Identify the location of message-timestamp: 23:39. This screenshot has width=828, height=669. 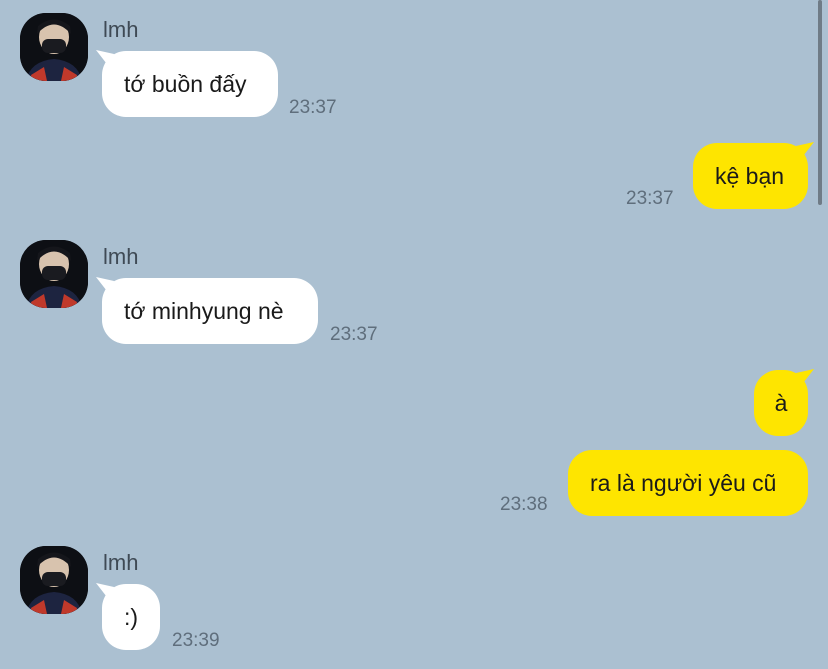
(196, 640).